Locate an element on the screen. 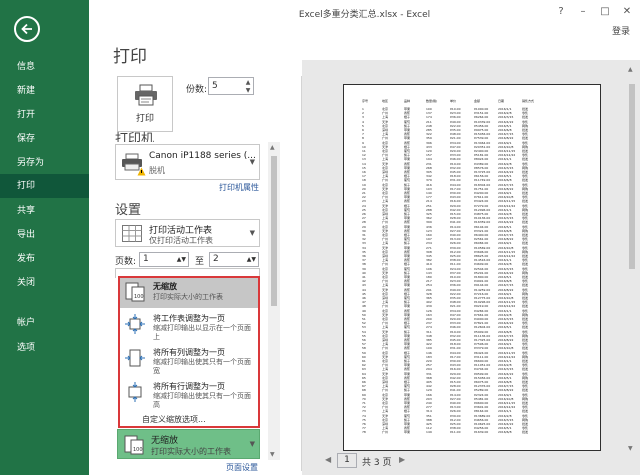 This screenshot has width=640, height=475. sidebar-item: 打开 is located at coordinates (44, 115).